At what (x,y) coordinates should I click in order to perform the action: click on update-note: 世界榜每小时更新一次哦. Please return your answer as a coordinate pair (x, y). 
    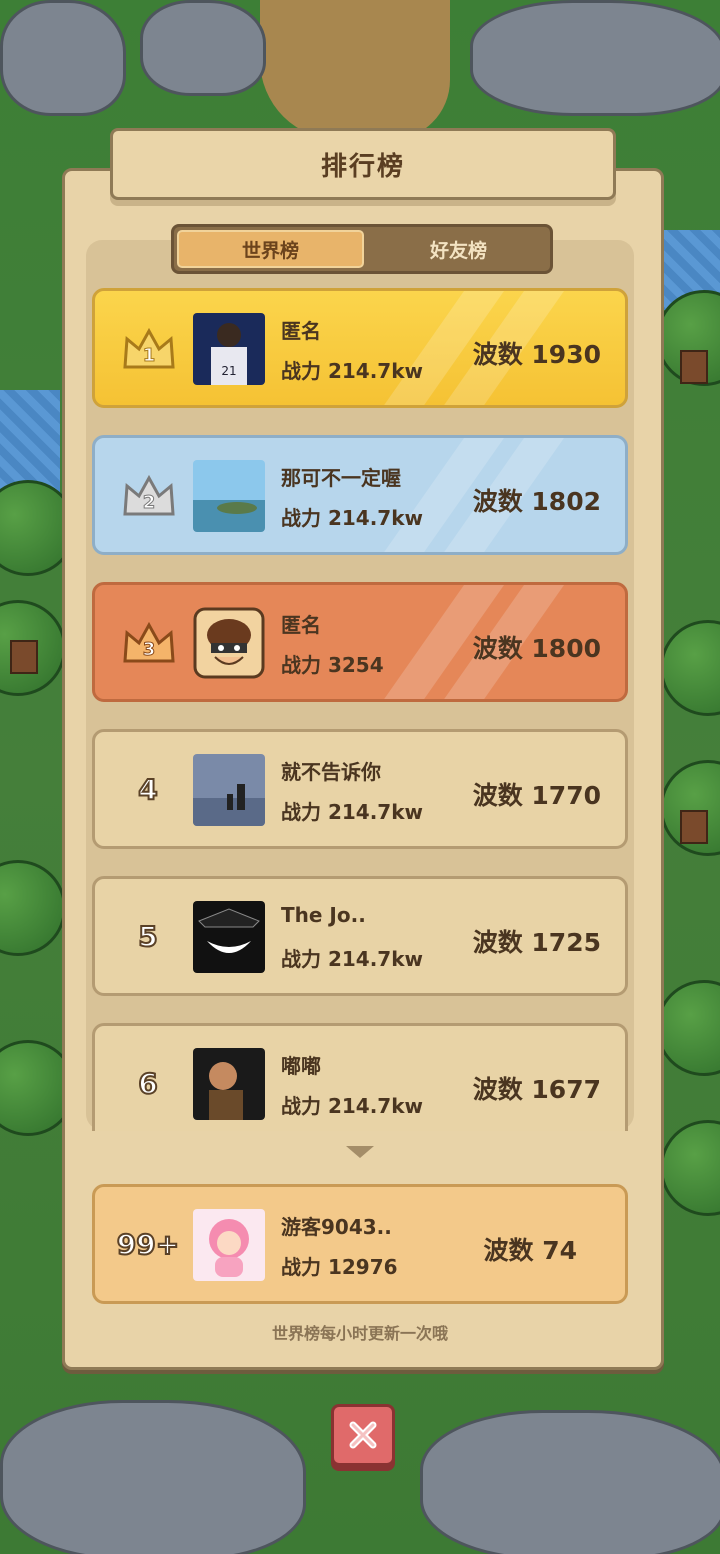
    Looking at the image, I should click on (359, 1333).